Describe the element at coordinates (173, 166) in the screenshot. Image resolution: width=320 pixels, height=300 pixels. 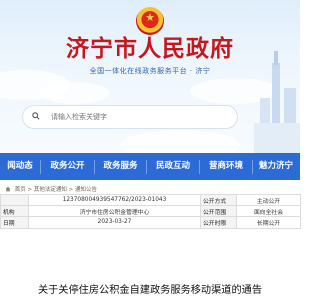
I see `nav-item-interaction: 民政互动` at that location.